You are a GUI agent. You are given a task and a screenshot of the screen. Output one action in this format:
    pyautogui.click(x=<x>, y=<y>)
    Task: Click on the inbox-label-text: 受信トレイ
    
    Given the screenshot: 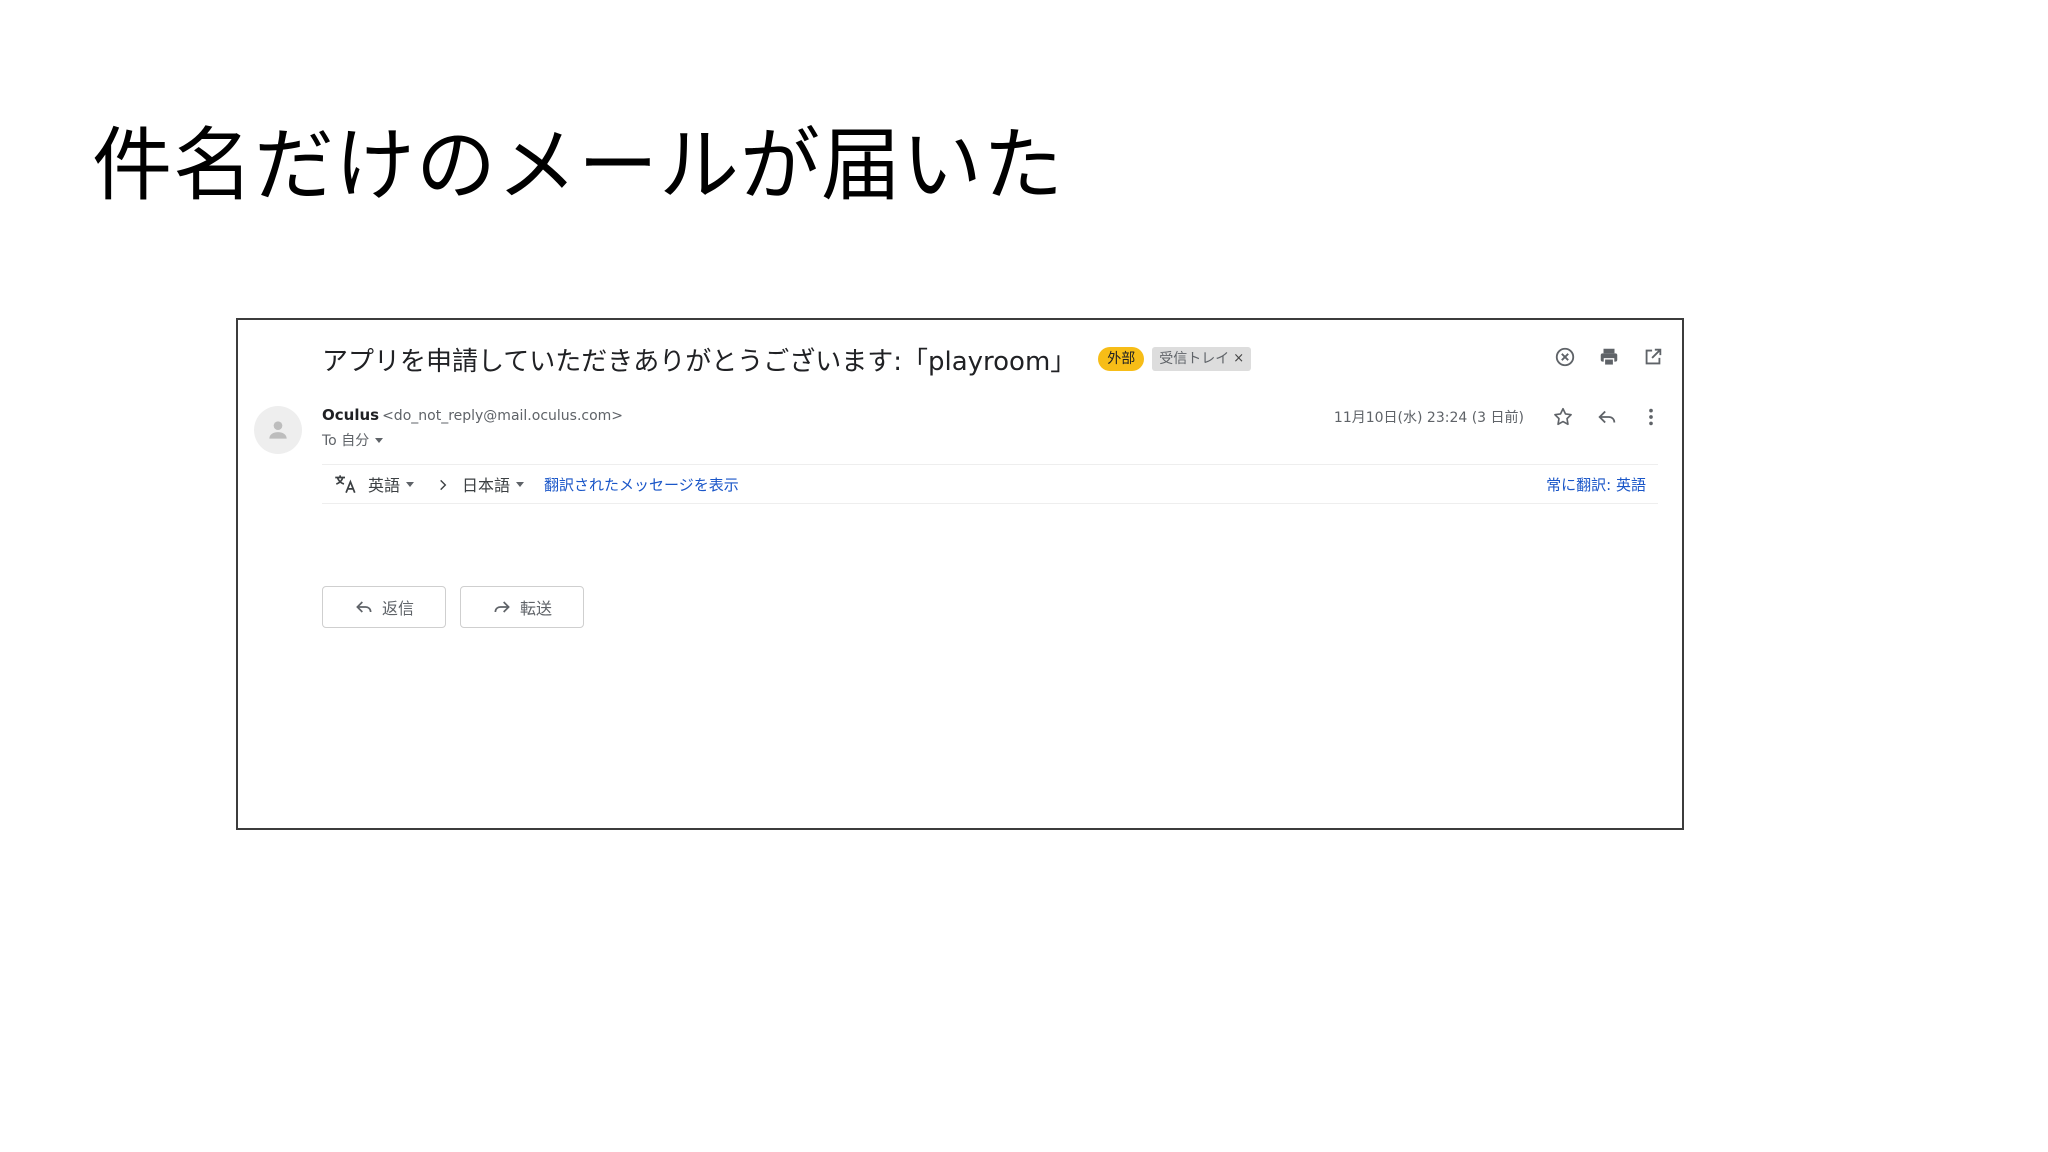 What is the action you would take?
    pyautogui.click(x=1194, y=359)
    